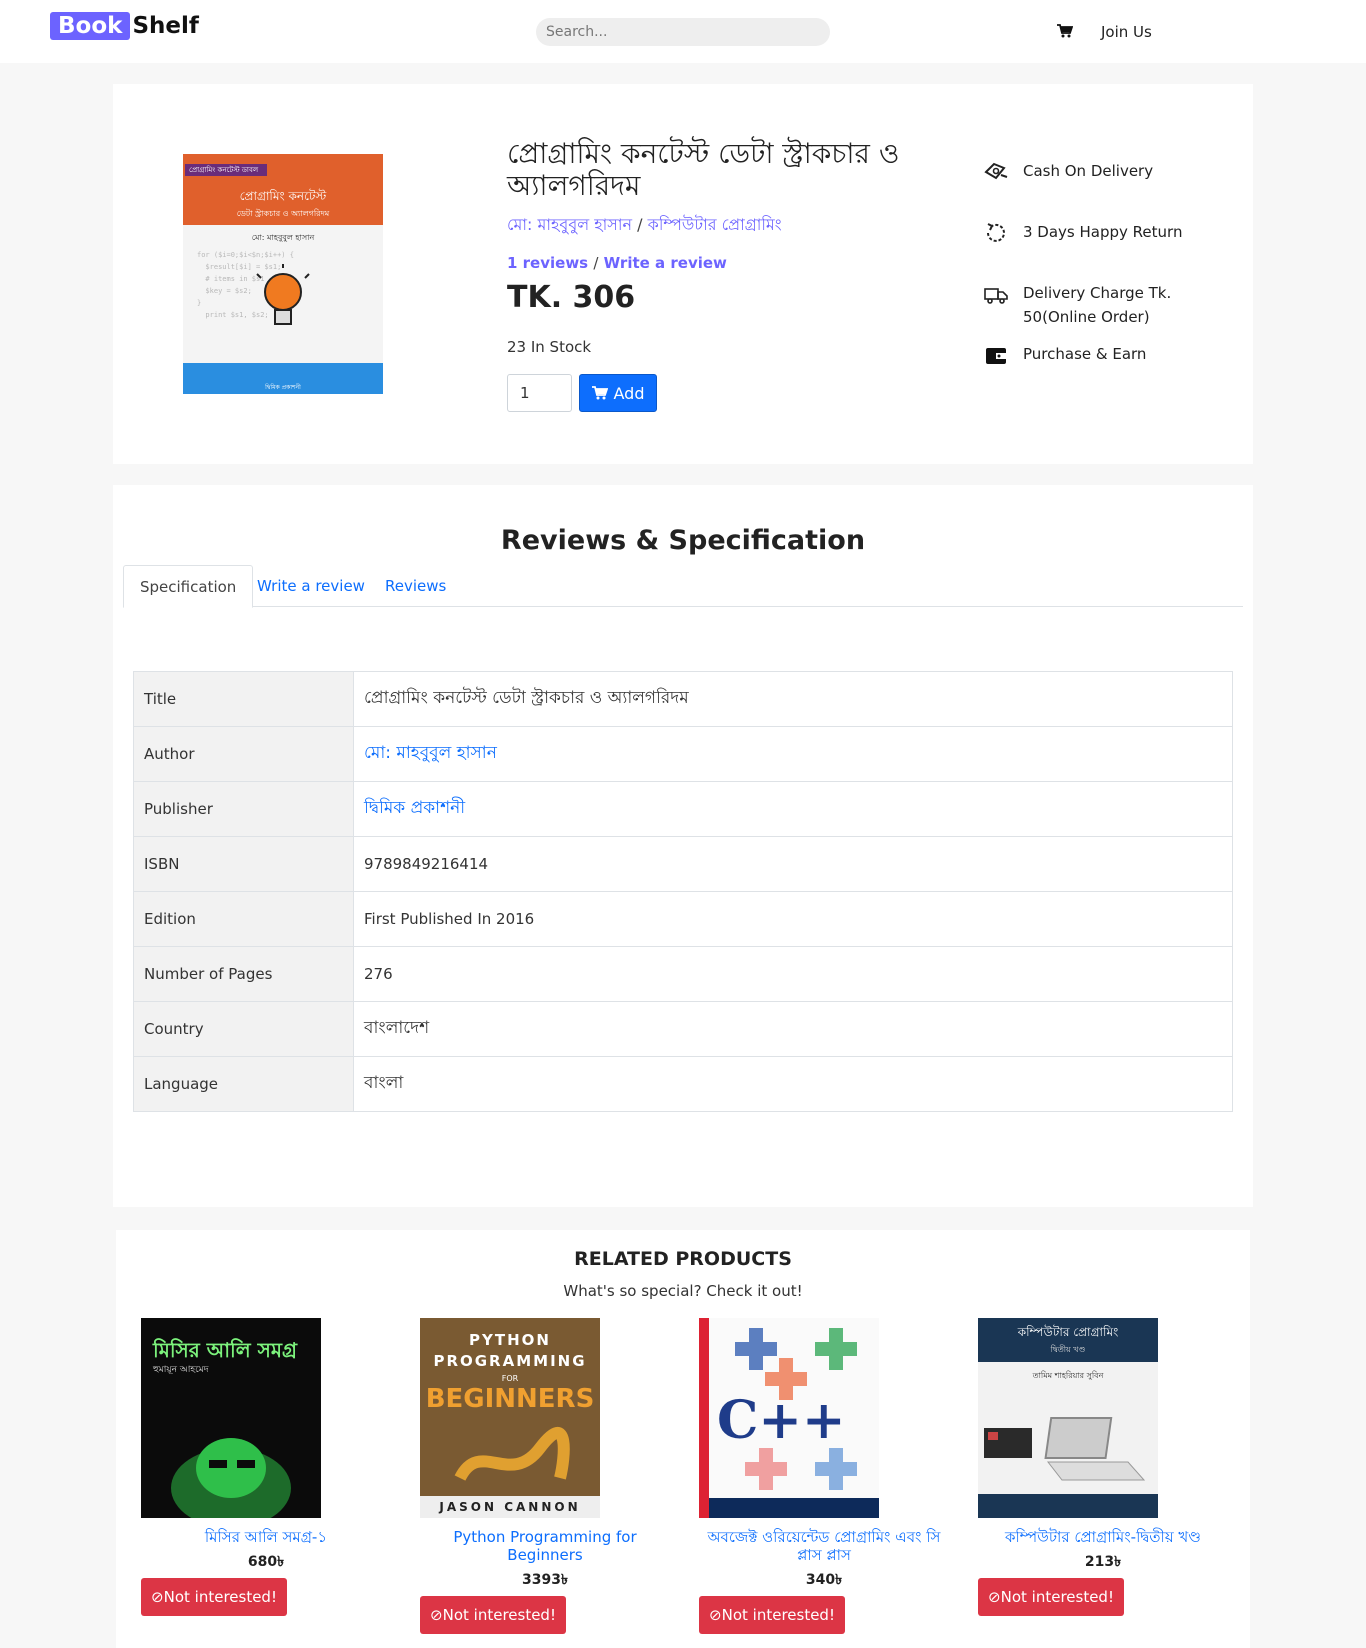 The width and height of the screenshot is (1366, 1648). I want to click on product-cover-image: মিসির আলি সমগ্র হুমায়ূন আহমেদ, so click(231, 1418).